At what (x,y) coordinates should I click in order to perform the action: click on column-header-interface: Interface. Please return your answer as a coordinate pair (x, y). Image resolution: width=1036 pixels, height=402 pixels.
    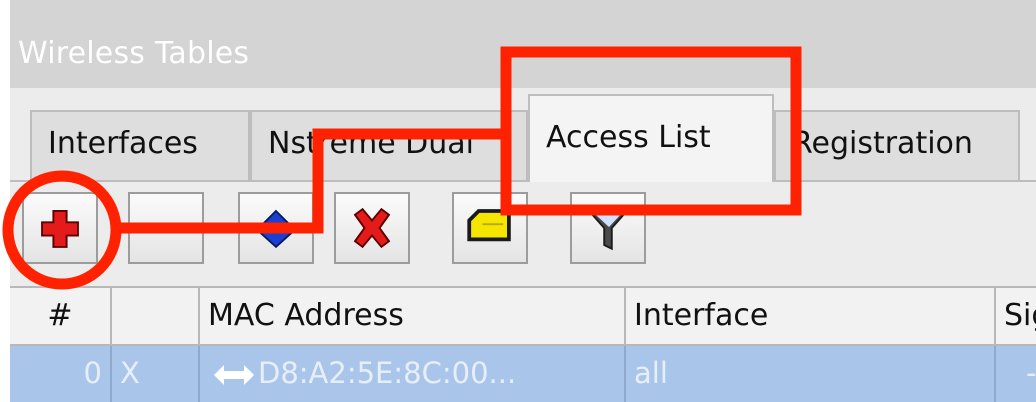
    Looking at the image, I should click on (811, 316).